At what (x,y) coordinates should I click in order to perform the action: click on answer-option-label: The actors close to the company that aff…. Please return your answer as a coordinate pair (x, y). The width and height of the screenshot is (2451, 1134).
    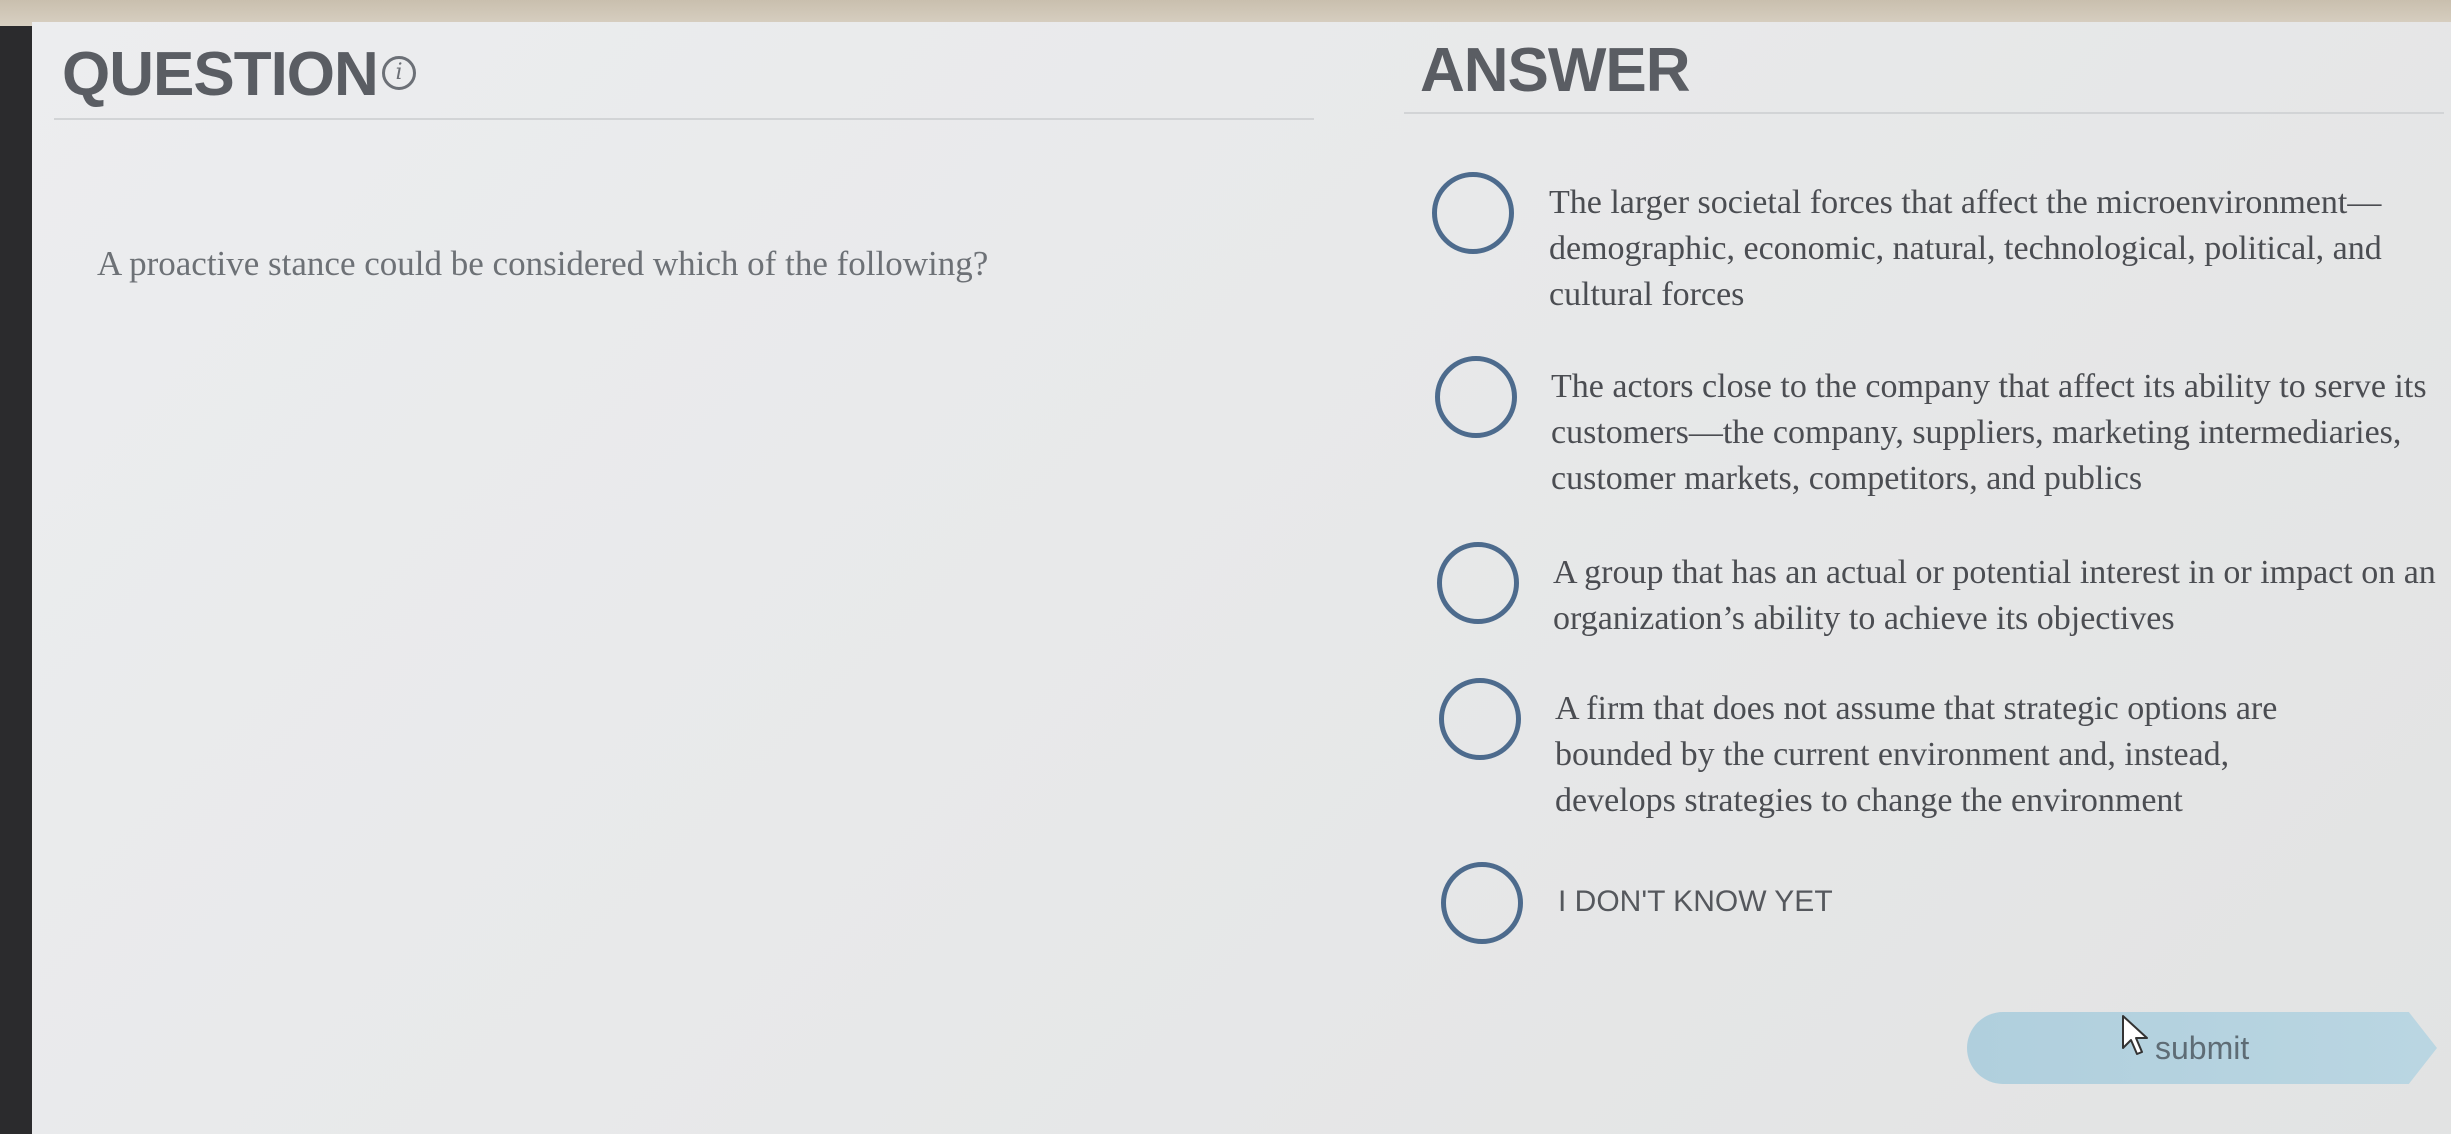
    Looking at the image, I should click on (1989, 432).